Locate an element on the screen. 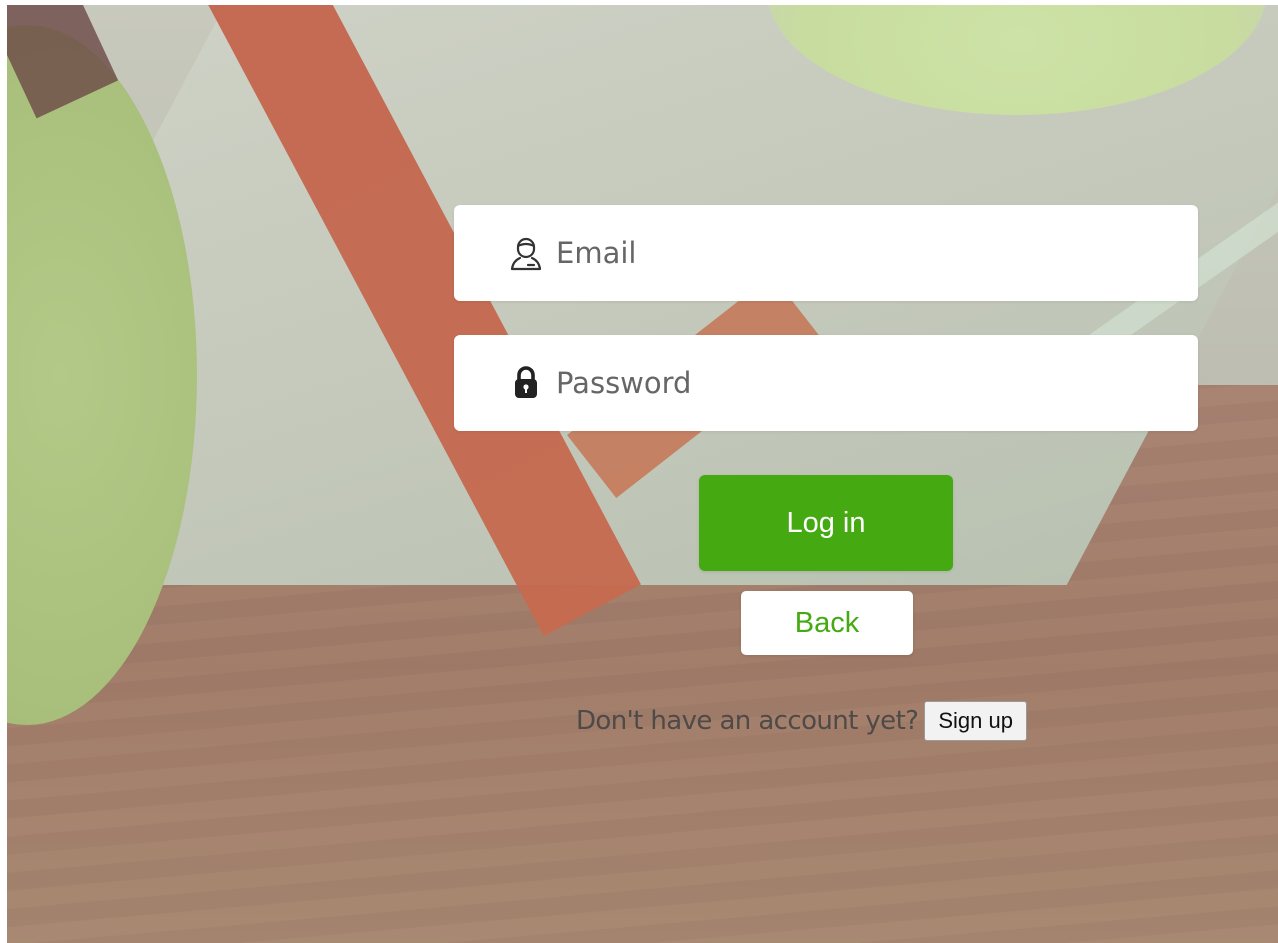 The width and height of the screenshot is (1278, 943). signup-prompt: Don't have an account yet? is located at coordinates (747, 721).